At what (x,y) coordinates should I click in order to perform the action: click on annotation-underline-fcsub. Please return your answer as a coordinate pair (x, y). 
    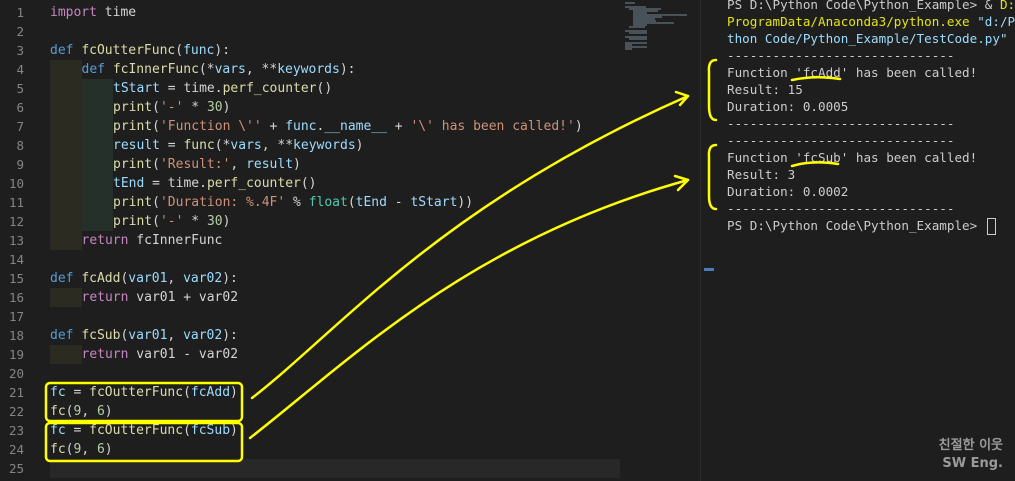
    Looking at the image, I should click on (815, 164).